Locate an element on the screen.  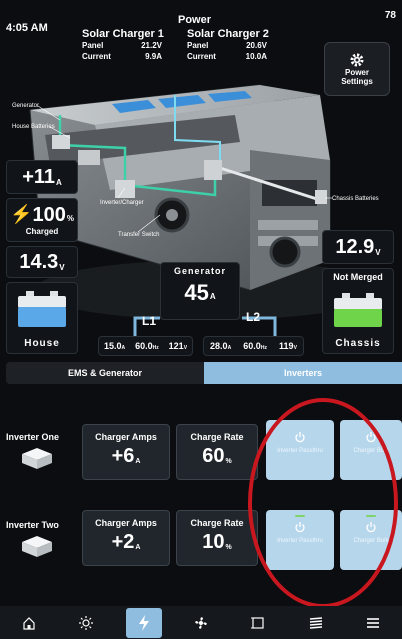
l1-volts: 121V is located at coordinates (178, 346).